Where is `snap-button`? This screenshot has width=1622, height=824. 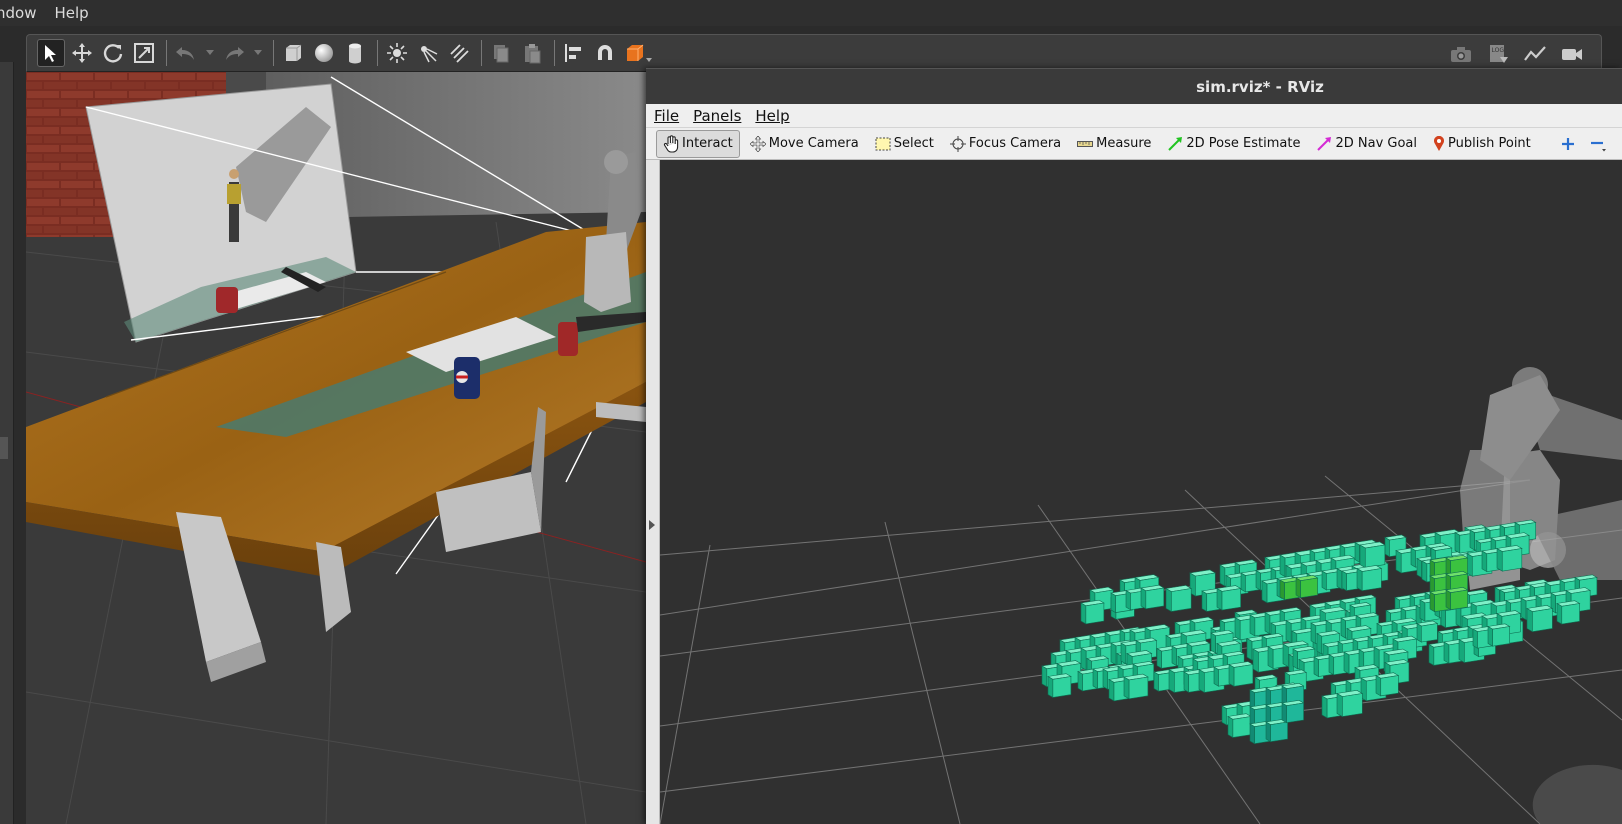 snap-button is located at coordinates (605, 53).